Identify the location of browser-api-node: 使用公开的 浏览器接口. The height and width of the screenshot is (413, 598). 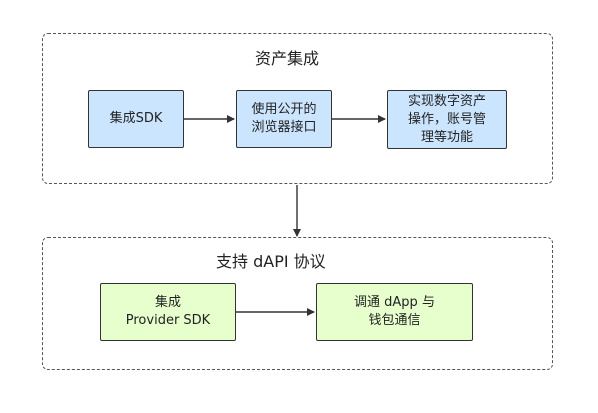
(284, 119).